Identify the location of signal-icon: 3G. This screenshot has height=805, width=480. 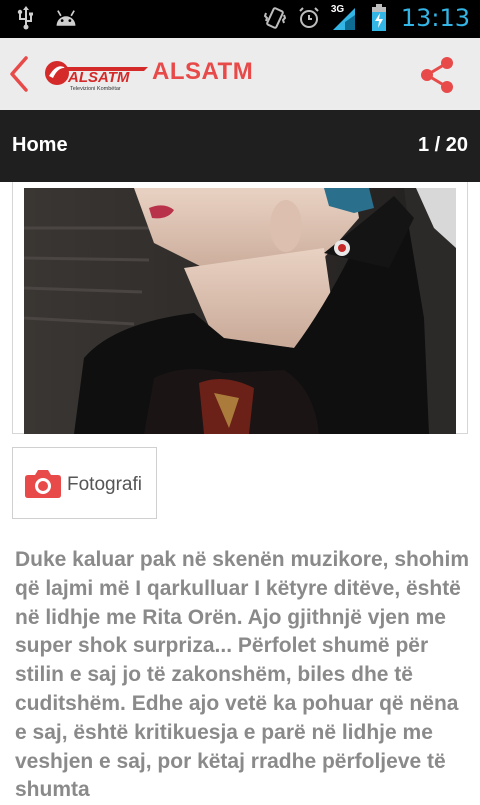
(343, 17).